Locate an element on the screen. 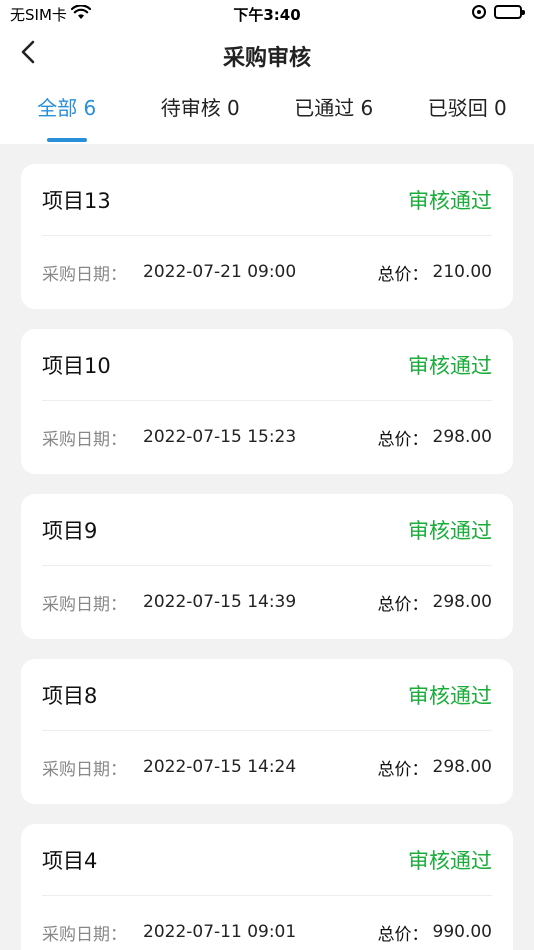 The height and width of the screenshot is (950, 534). card-footer: 采购日期： 2022-07-11 09:01 总价： 990.00 is located at coordinates (267, 923).